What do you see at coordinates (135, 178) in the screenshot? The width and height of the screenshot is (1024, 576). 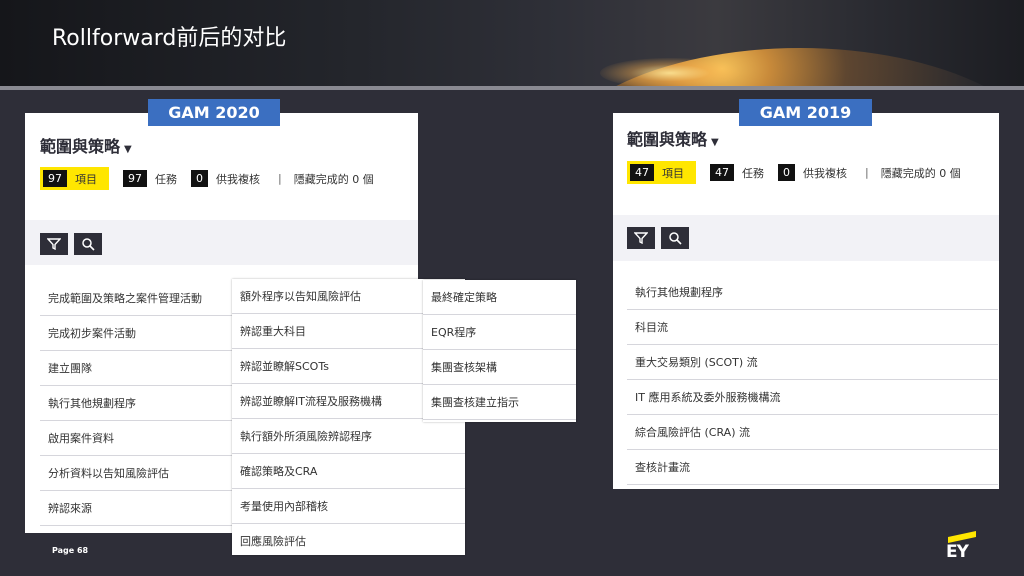 I see `stat-tasks-count: 97` at bounding box center [135, 178].